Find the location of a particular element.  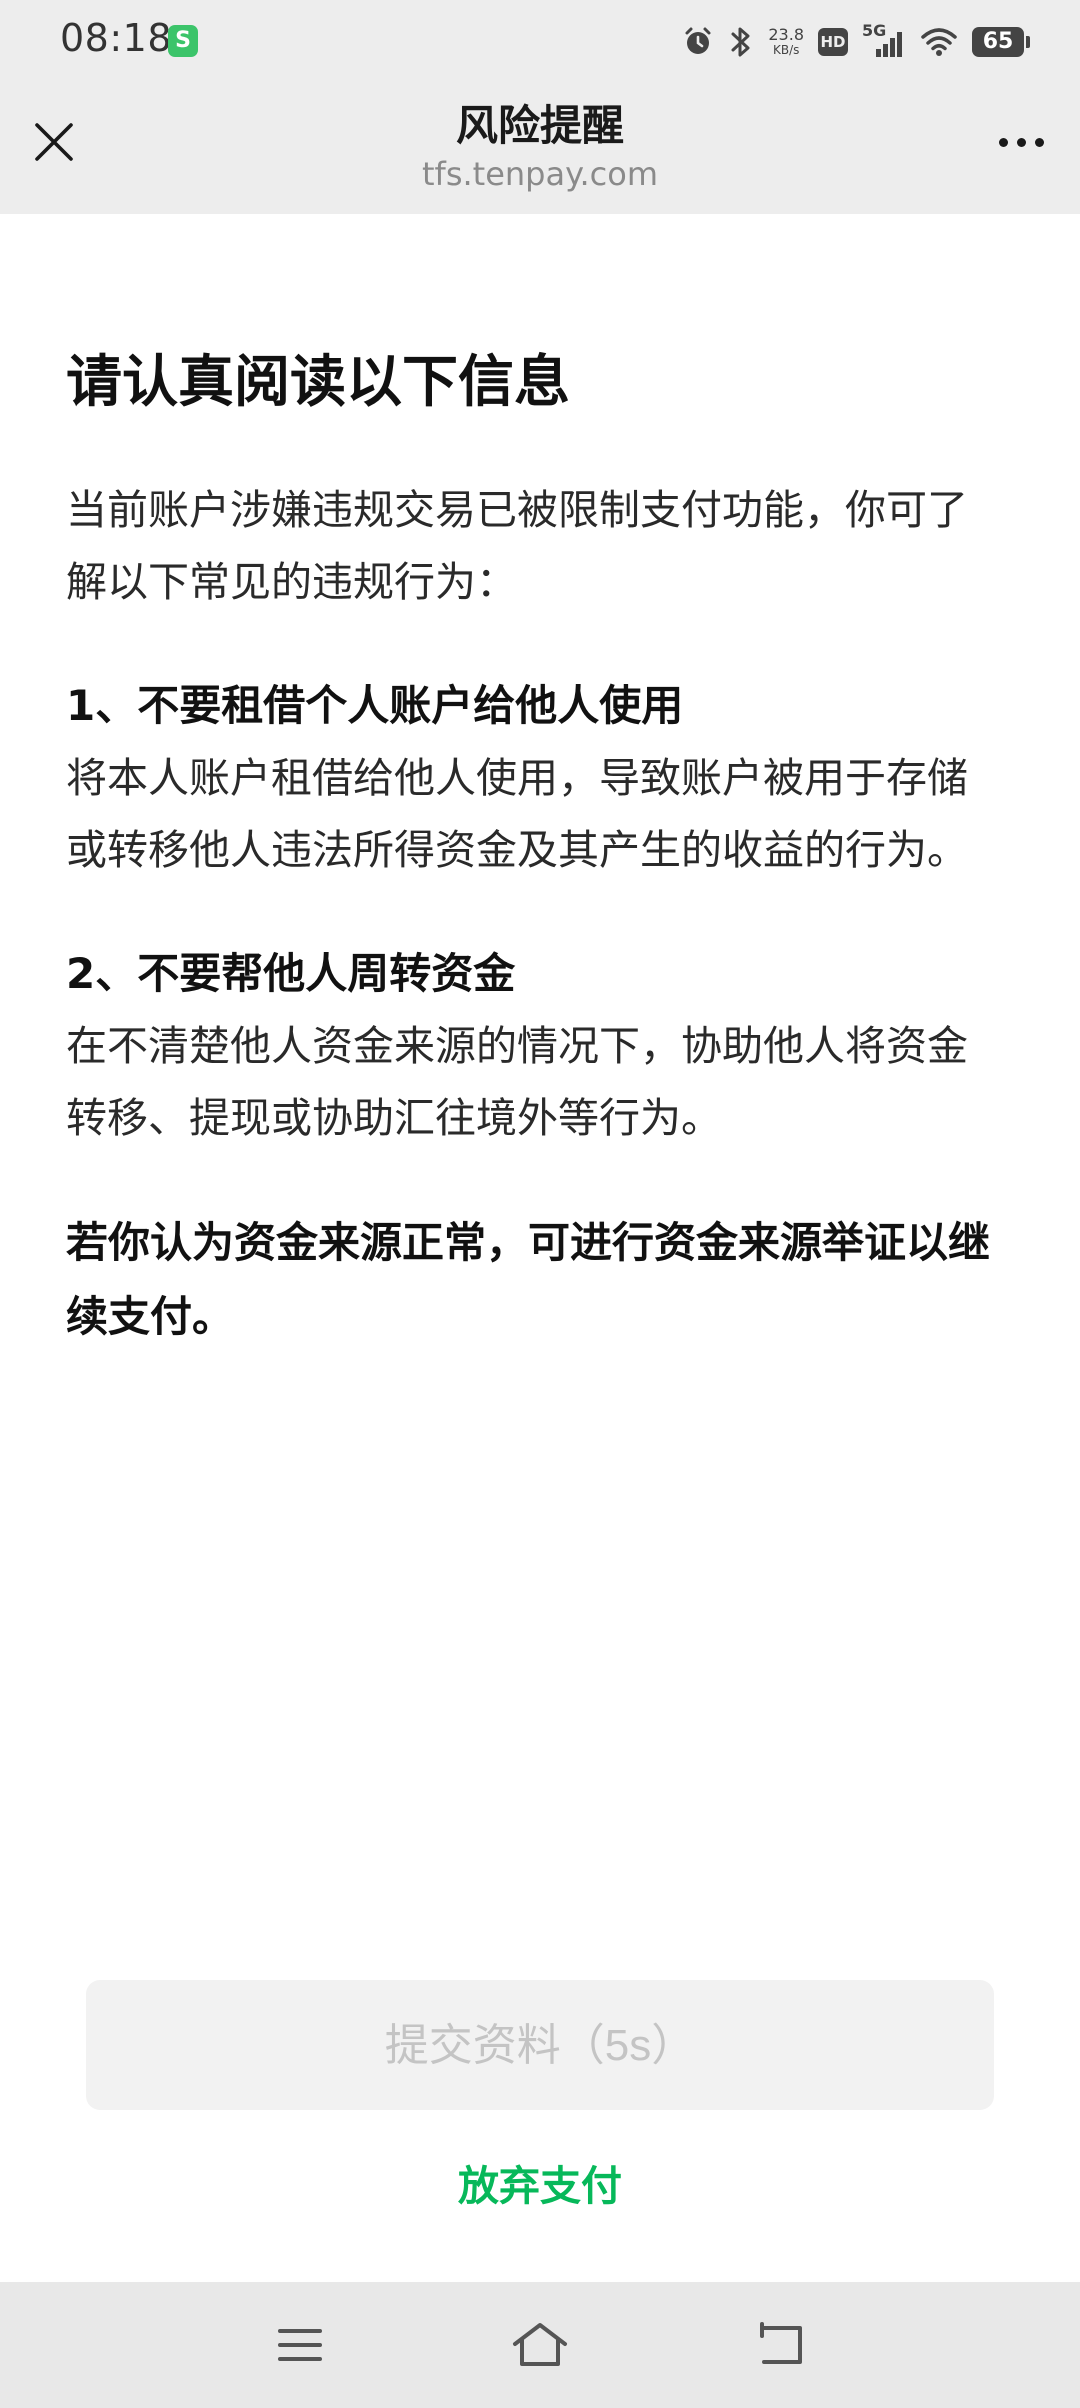

more-options-button is located at coordinates (1021, 142).